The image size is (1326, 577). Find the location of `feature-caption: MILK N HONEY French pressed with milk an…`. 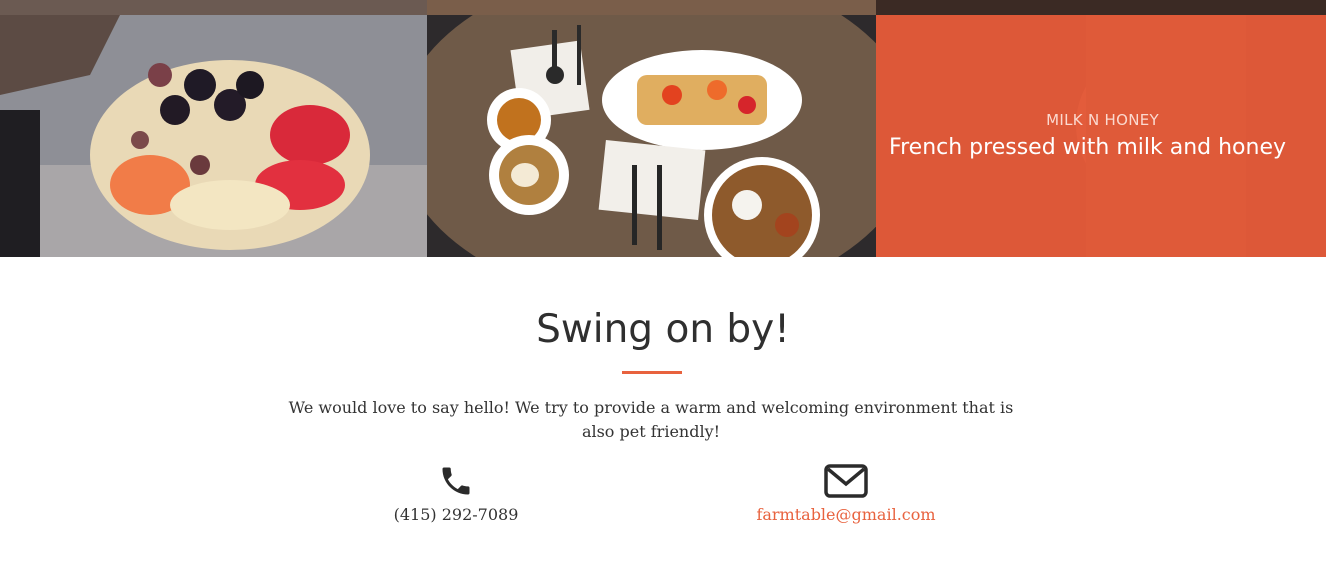

feature-caption: MILK N HONEY French pressed with milk an… is located at coordinates (1101, 135).